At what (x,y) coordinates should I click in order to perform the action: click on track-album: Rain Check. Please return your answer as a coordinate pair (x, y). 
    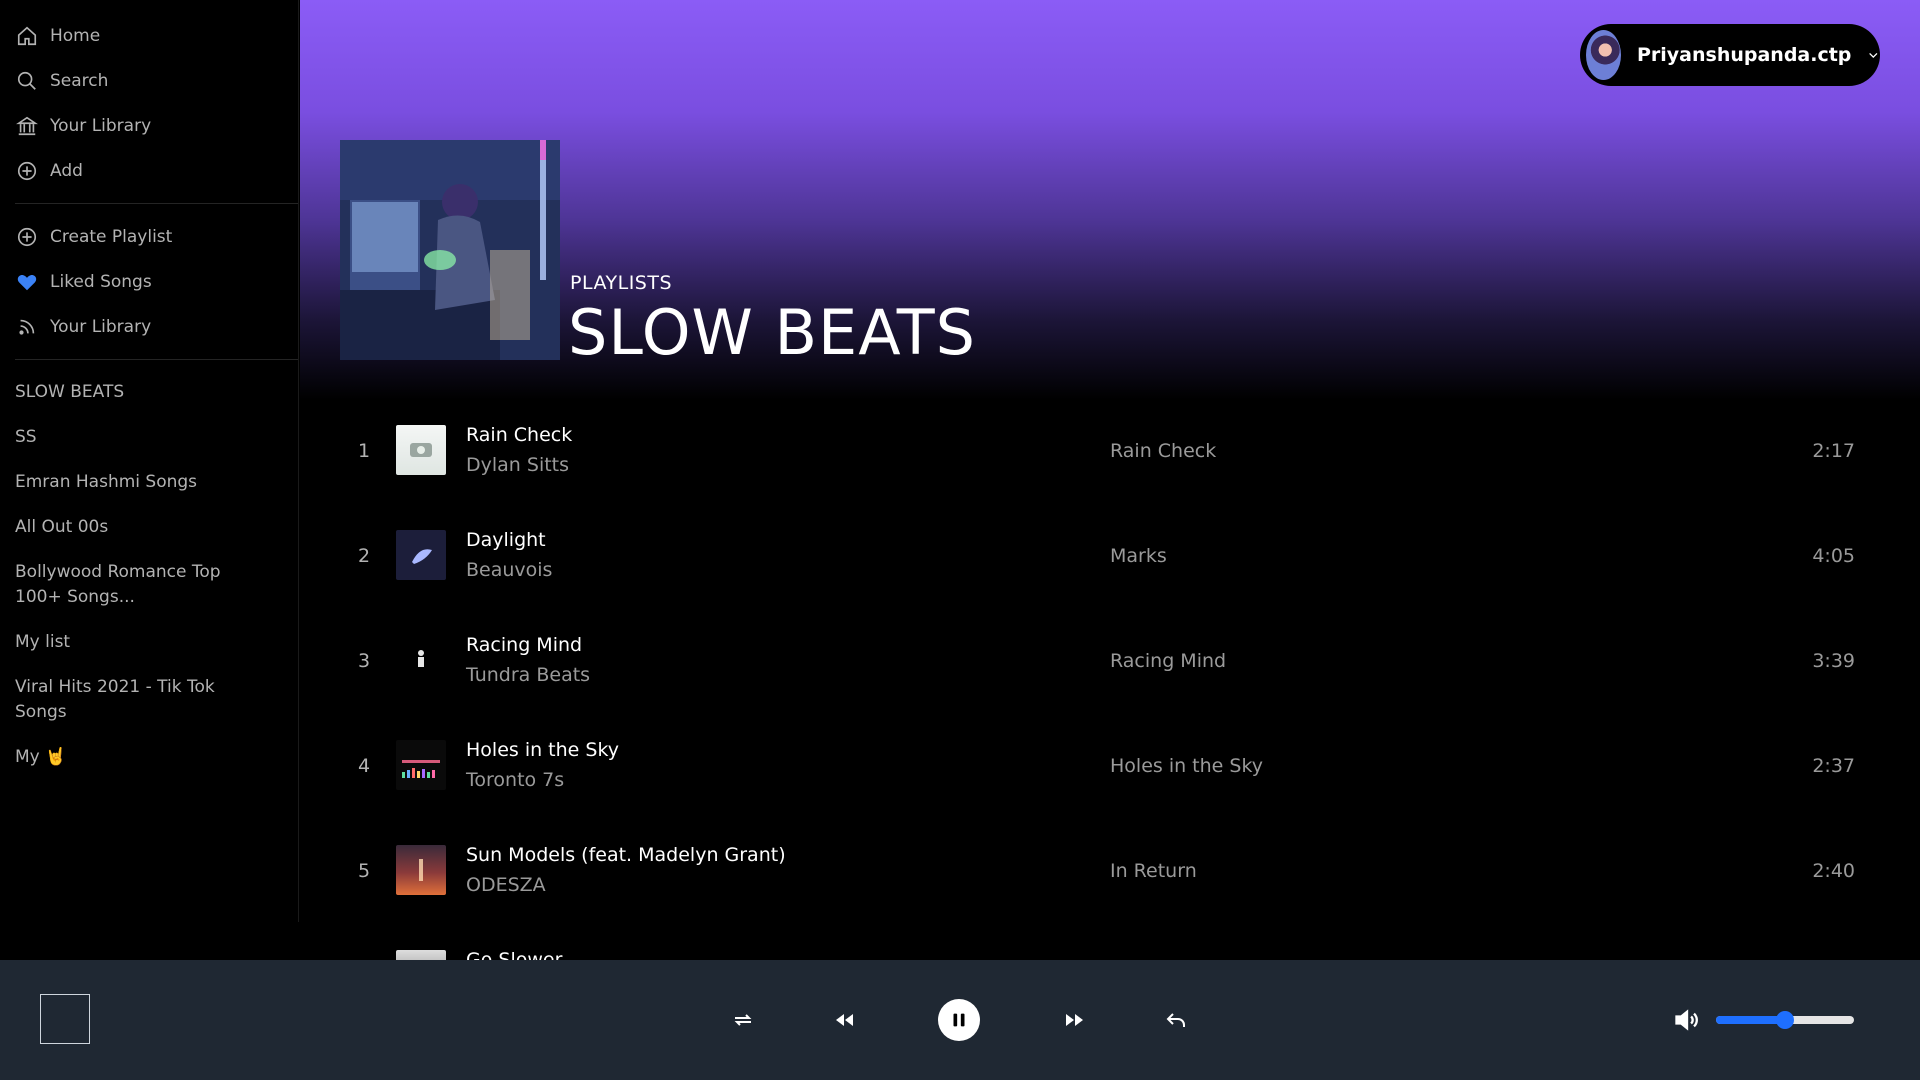
    Looking at the image, I should click on (1163, 451).